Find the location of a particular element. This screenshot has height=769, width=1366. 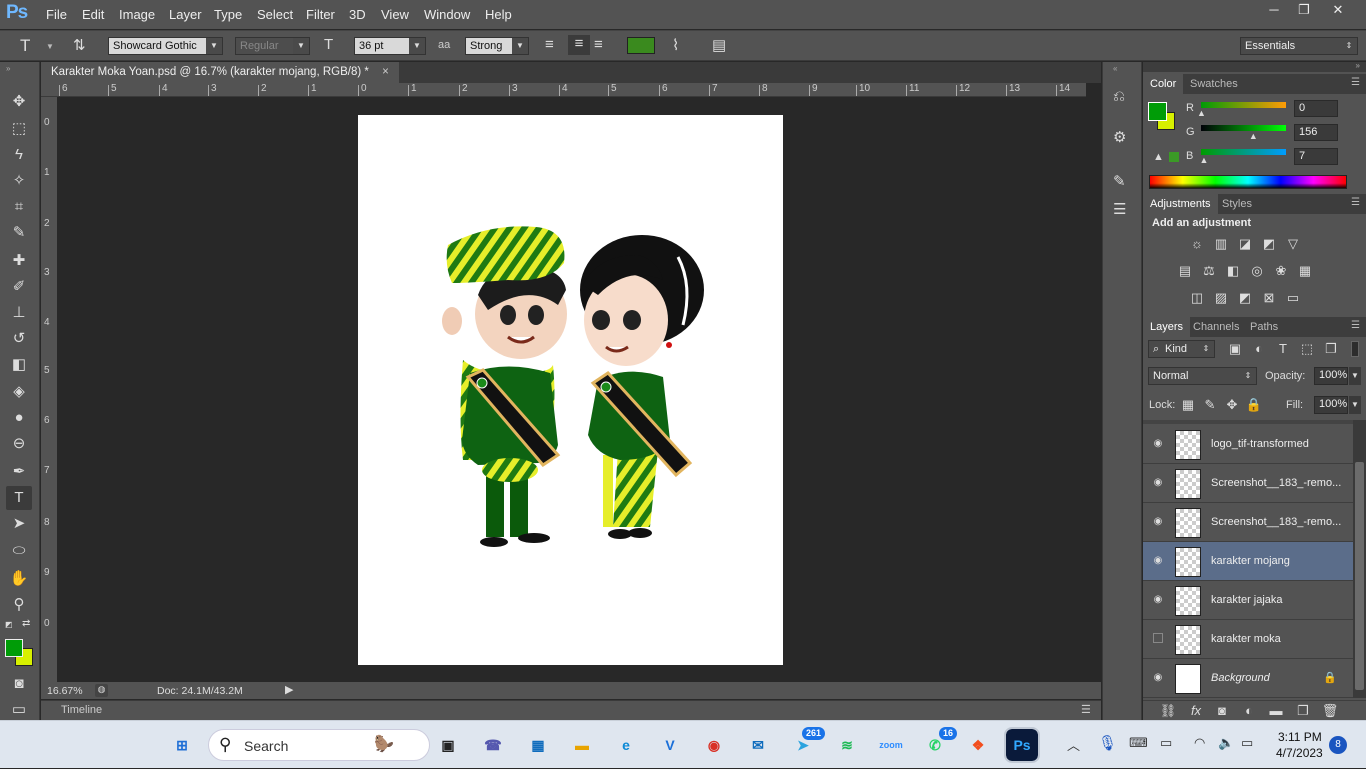

brush-tool-icon: ✐ is located at coordinates (19, 287).